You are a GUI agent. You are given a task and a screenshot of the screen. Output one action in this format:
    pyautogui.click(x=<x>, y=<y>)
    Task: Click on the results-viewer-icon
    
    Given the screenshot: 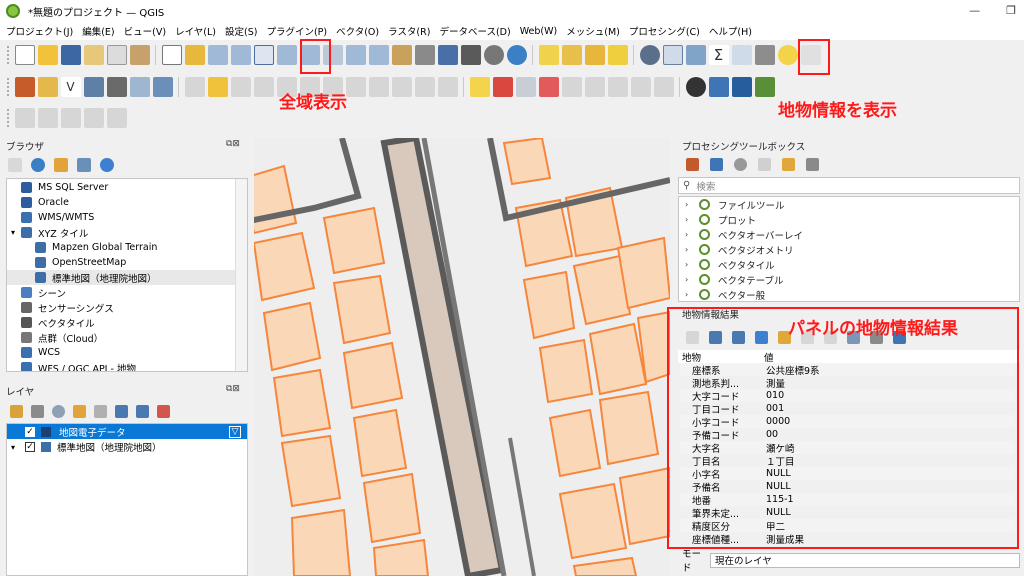 What is the action you would take?
    pyautogui.click(x=764, y=164)
    